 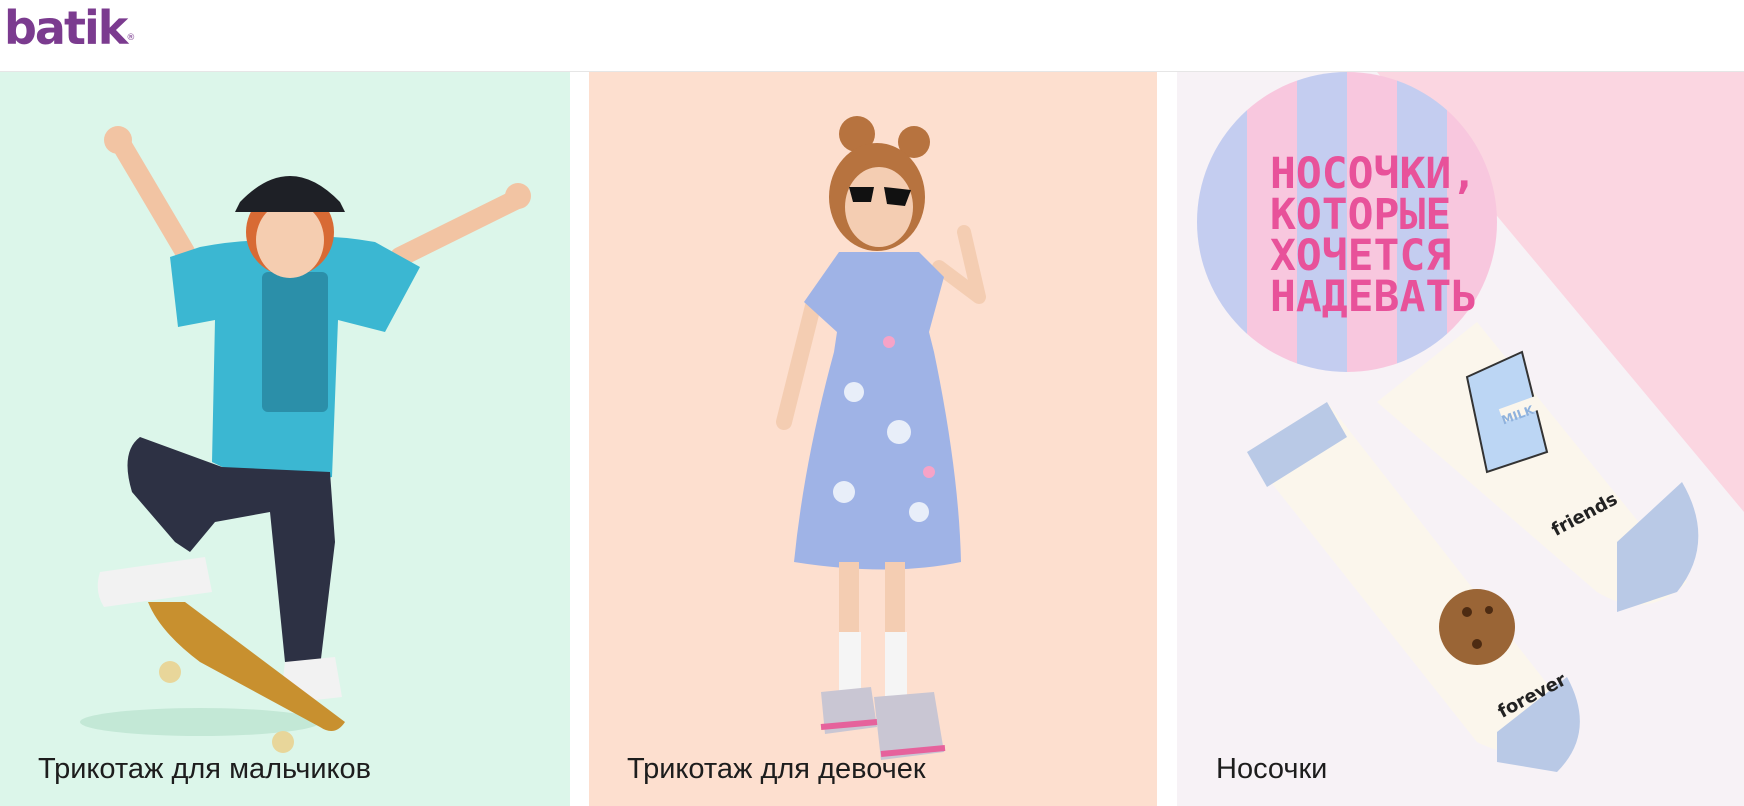 What do you see at coordinates (69, 28) in the screenshot?
I see `brand-logo: batik®` at bounding box center [69, 28].